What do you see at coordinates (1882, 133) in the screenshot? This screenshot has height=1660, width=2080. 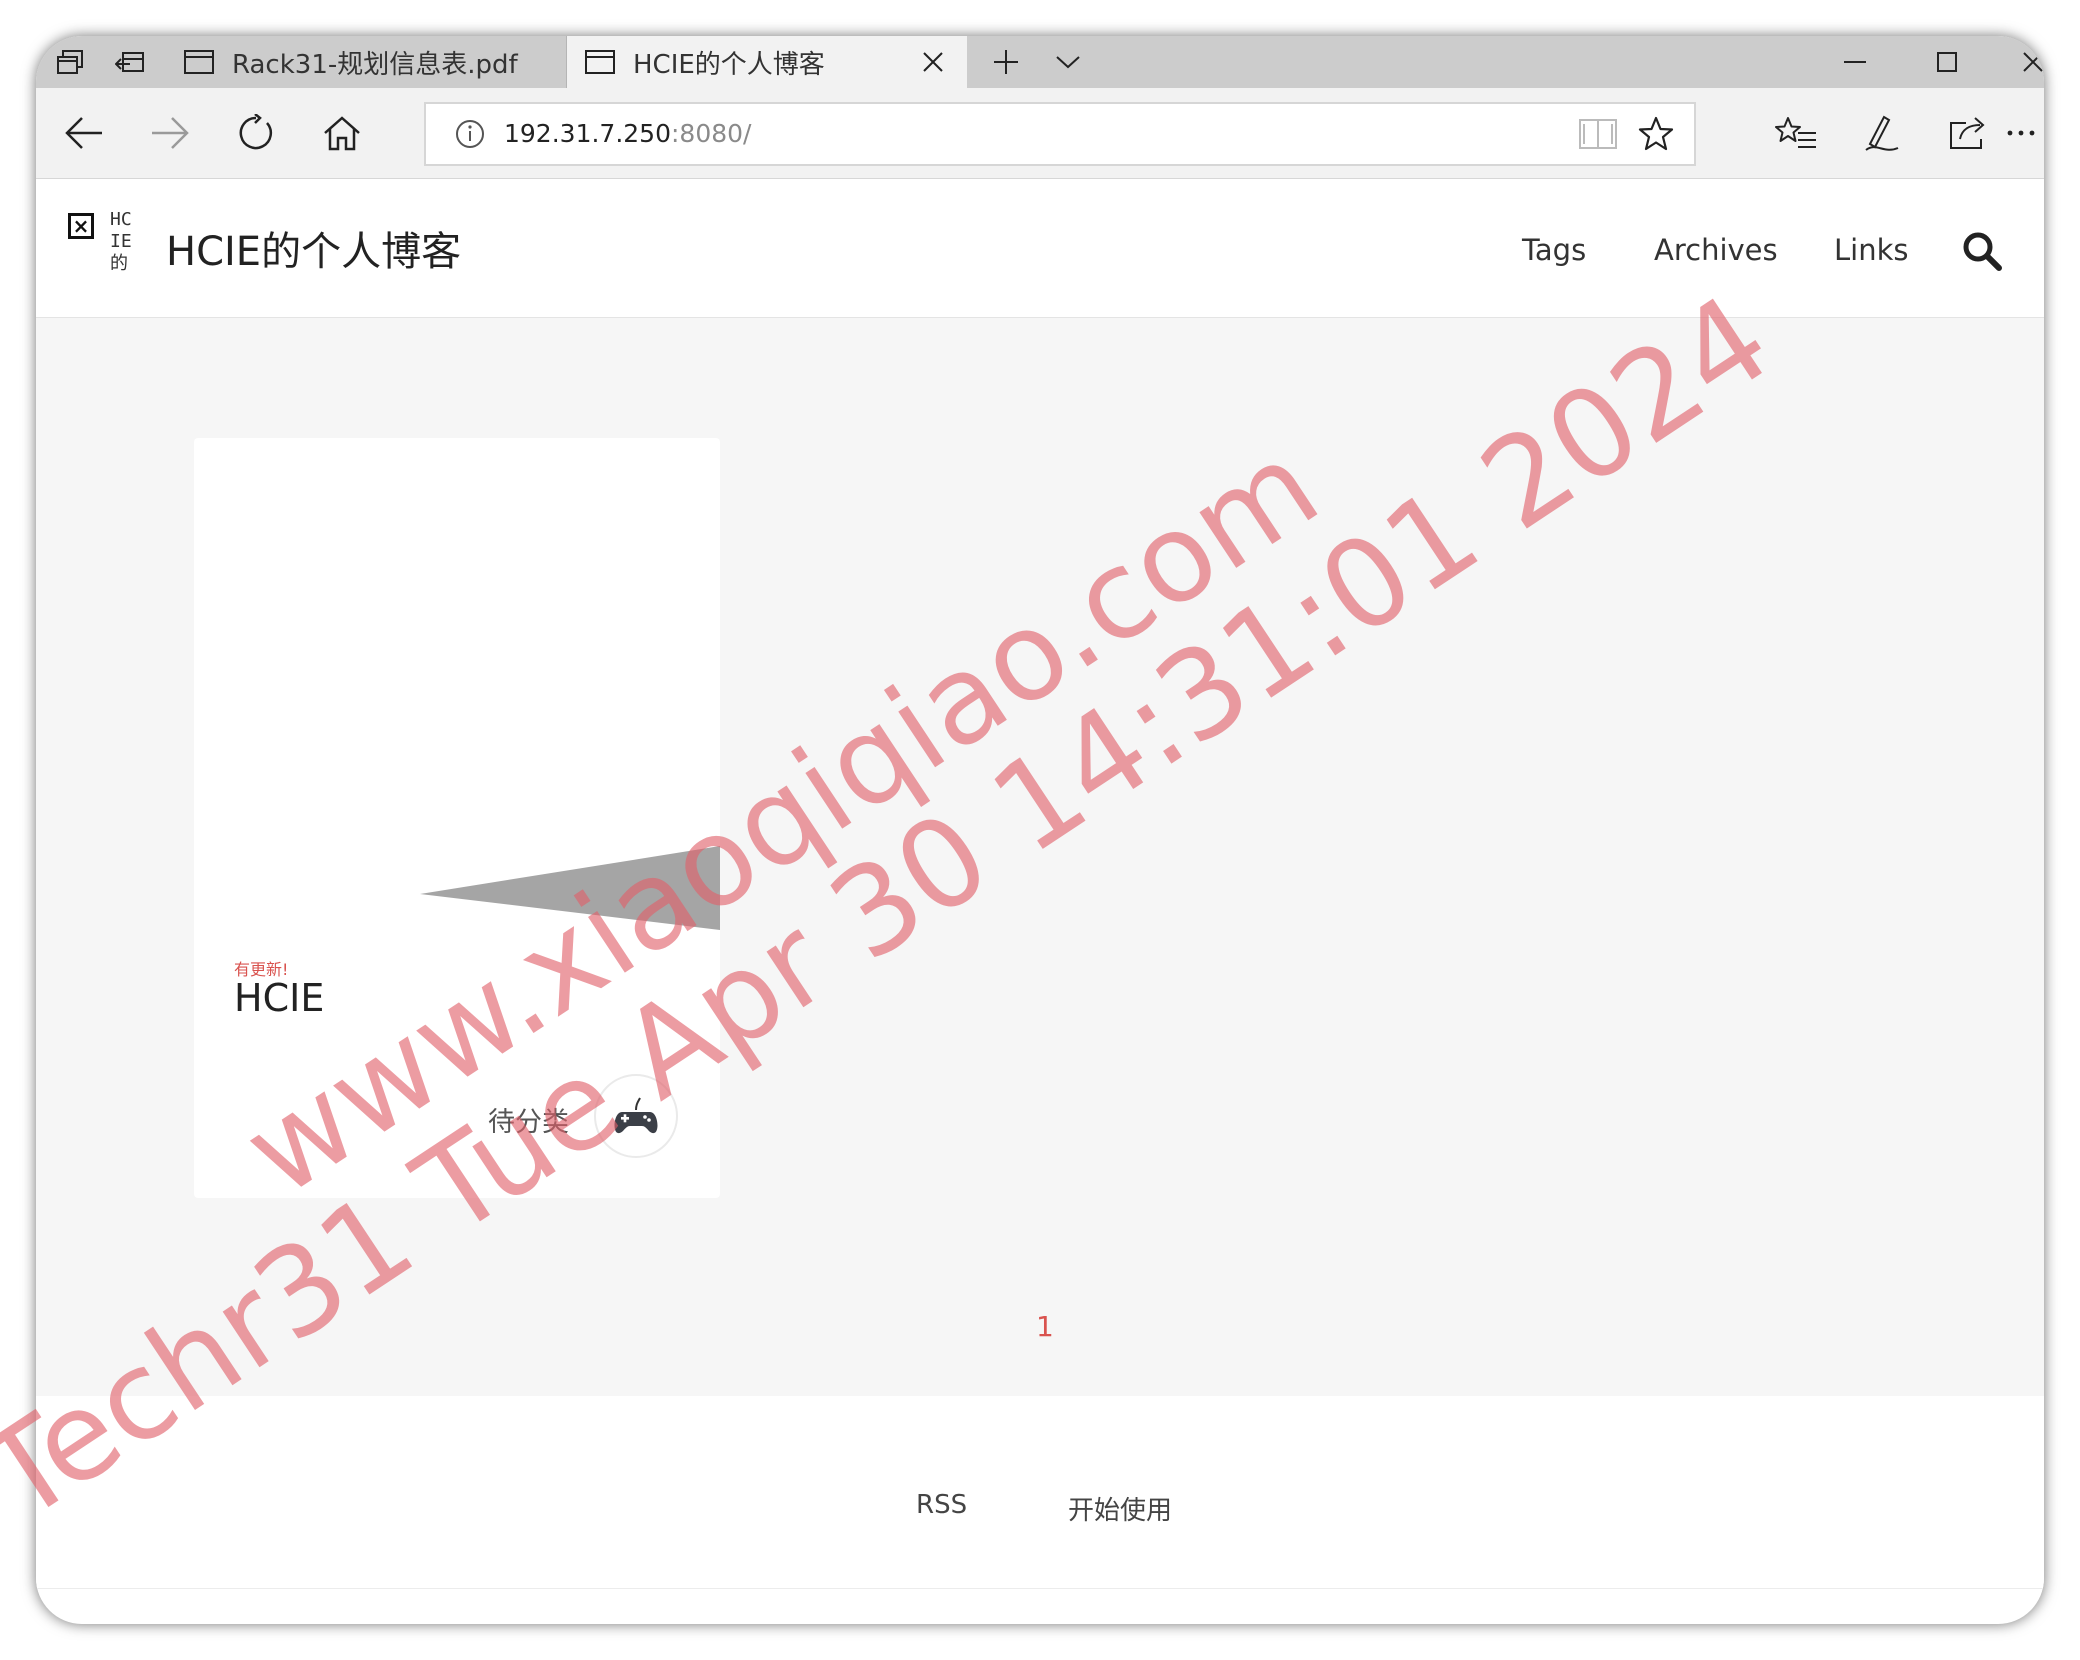 I see `web-note-pen-icon` at bounding box center [1882, 133].